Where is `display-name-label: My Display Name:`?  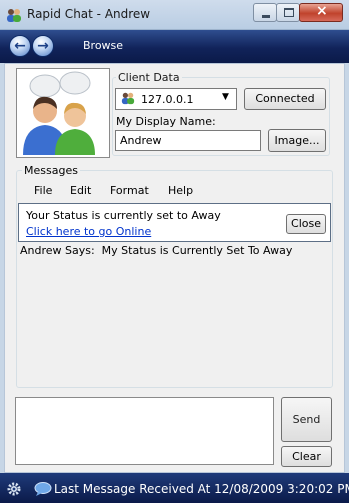
display-name-label: My Display Name: is located at coordinates (166, 121).